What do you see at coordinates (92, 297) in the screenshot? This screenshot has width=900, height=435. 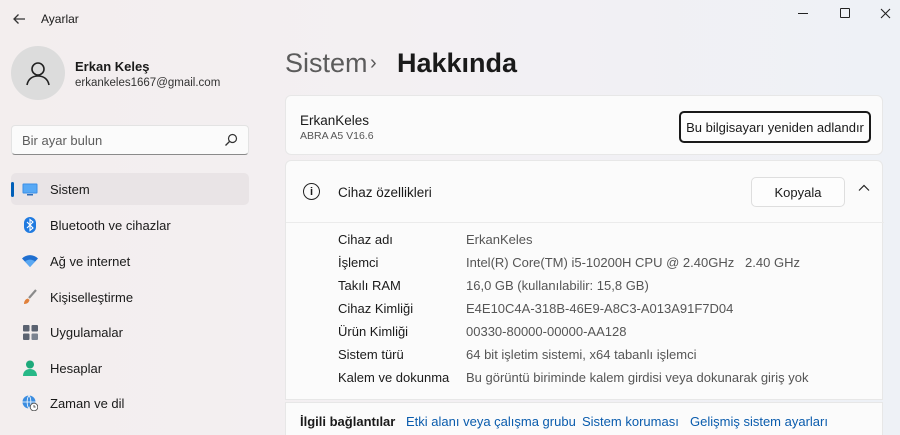 I see `sidebar-item-label: Kişiselleştirme` at bounding box center [92, 297].